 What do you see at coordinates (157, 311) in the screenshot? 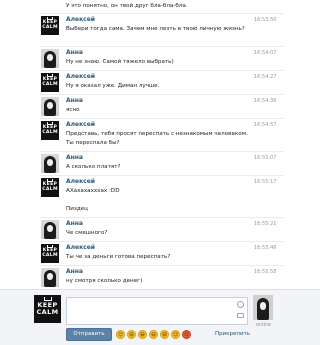
I see `message-input` at bounding box center [157, 311].